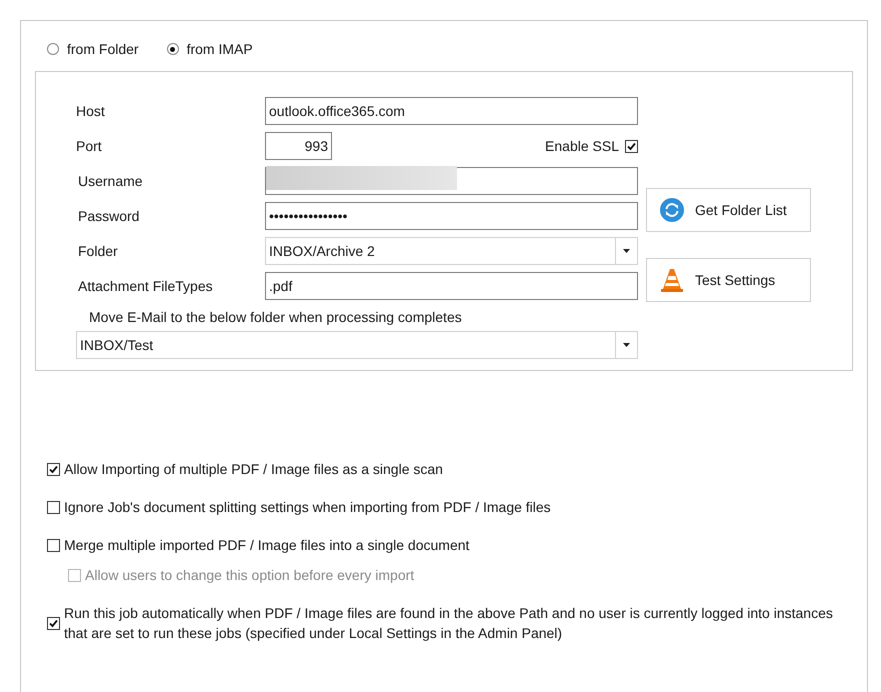  What do you see at coordinates (454, 507) in the screenshot?
I see `checkbox-label: Ignore Job's document splitting settings when importing from PDF / Image files` at bounding box center [454, 507].